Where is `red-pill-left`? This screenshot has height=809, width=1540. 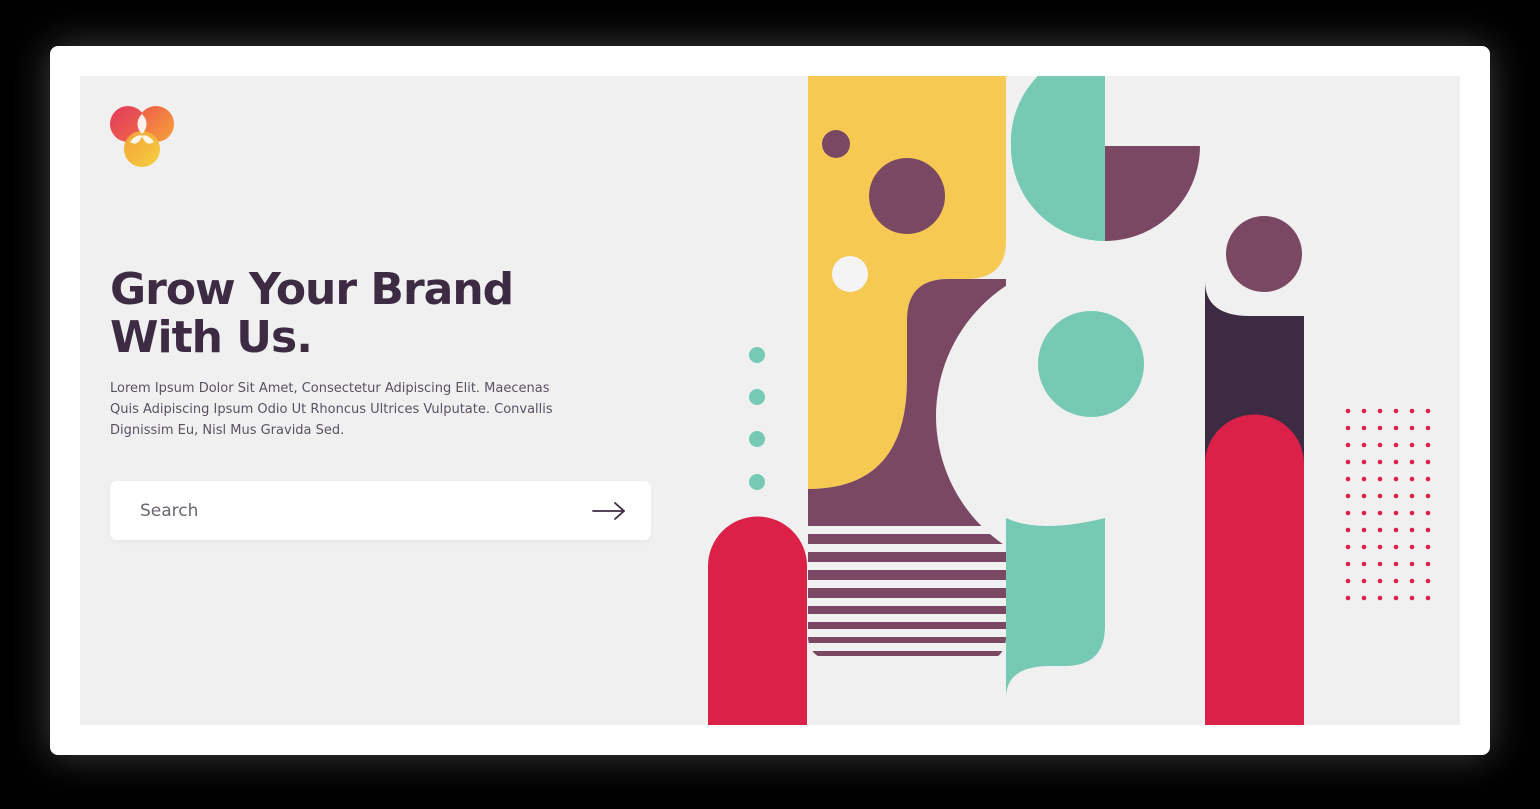 red-pill-left is located at coordinates (757, 620).